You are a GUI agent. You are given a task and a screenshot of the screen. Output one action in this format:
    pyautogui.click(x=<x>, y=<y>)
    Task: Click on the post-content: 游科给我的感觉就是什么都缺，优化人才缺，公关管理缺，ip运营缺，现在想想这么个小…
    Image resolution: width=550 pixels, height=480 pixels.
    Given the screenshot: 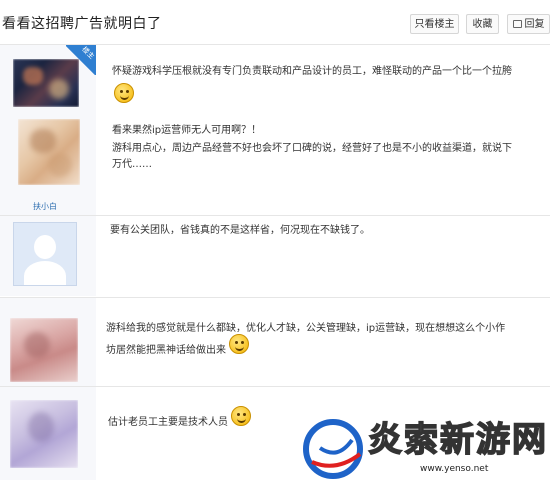 What is the action you would take?
    pyautogui.click(x=326, y=340)
    